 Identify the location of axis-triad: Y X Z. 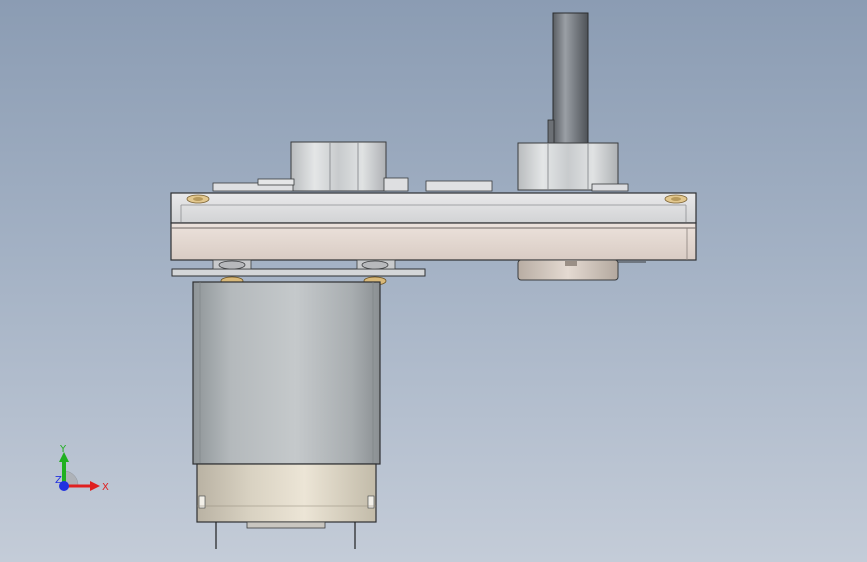
(80, 475).